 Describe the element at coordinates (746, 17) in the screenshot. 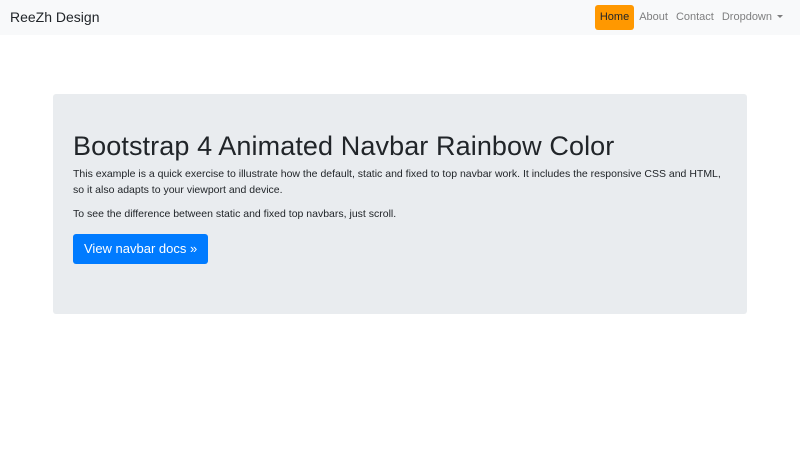

I see `dropdown-label: Dropdown` at that location.